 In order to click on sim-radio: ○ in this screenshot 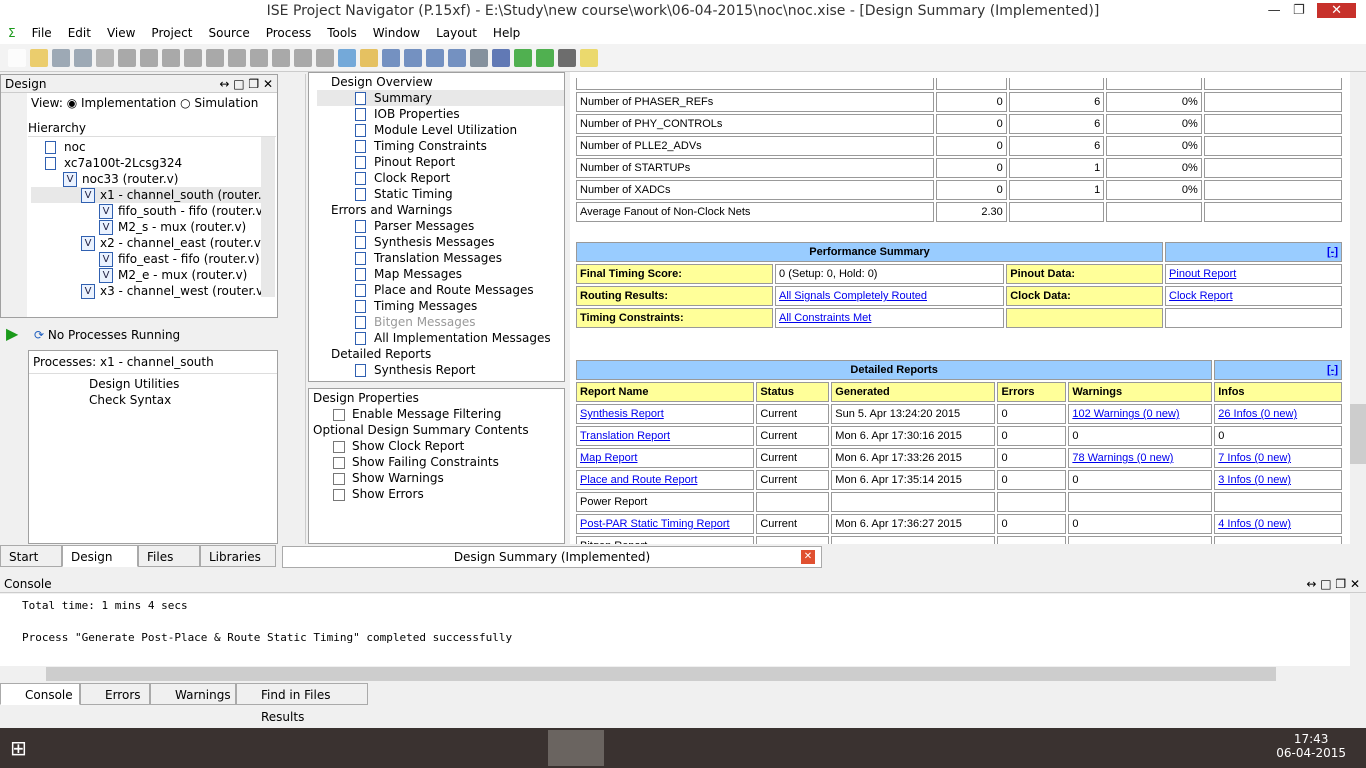, I will do `click(187, 103)`.